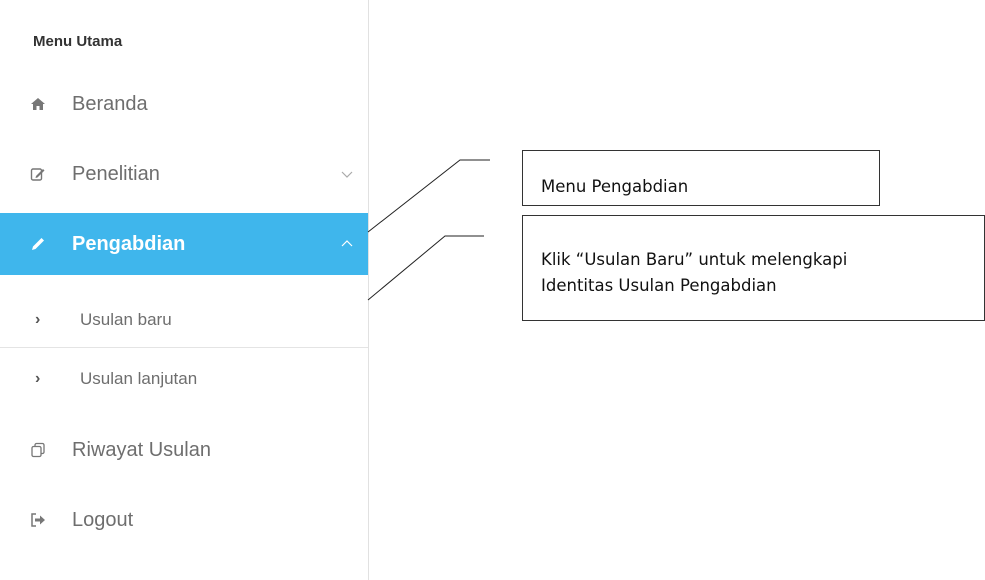 The width and height of the screenshot is (985, 580). Describe the element at coordinates (184, 174) in the screenshot. I see `sidebar-item-penelitian: Penelitian` at that location.